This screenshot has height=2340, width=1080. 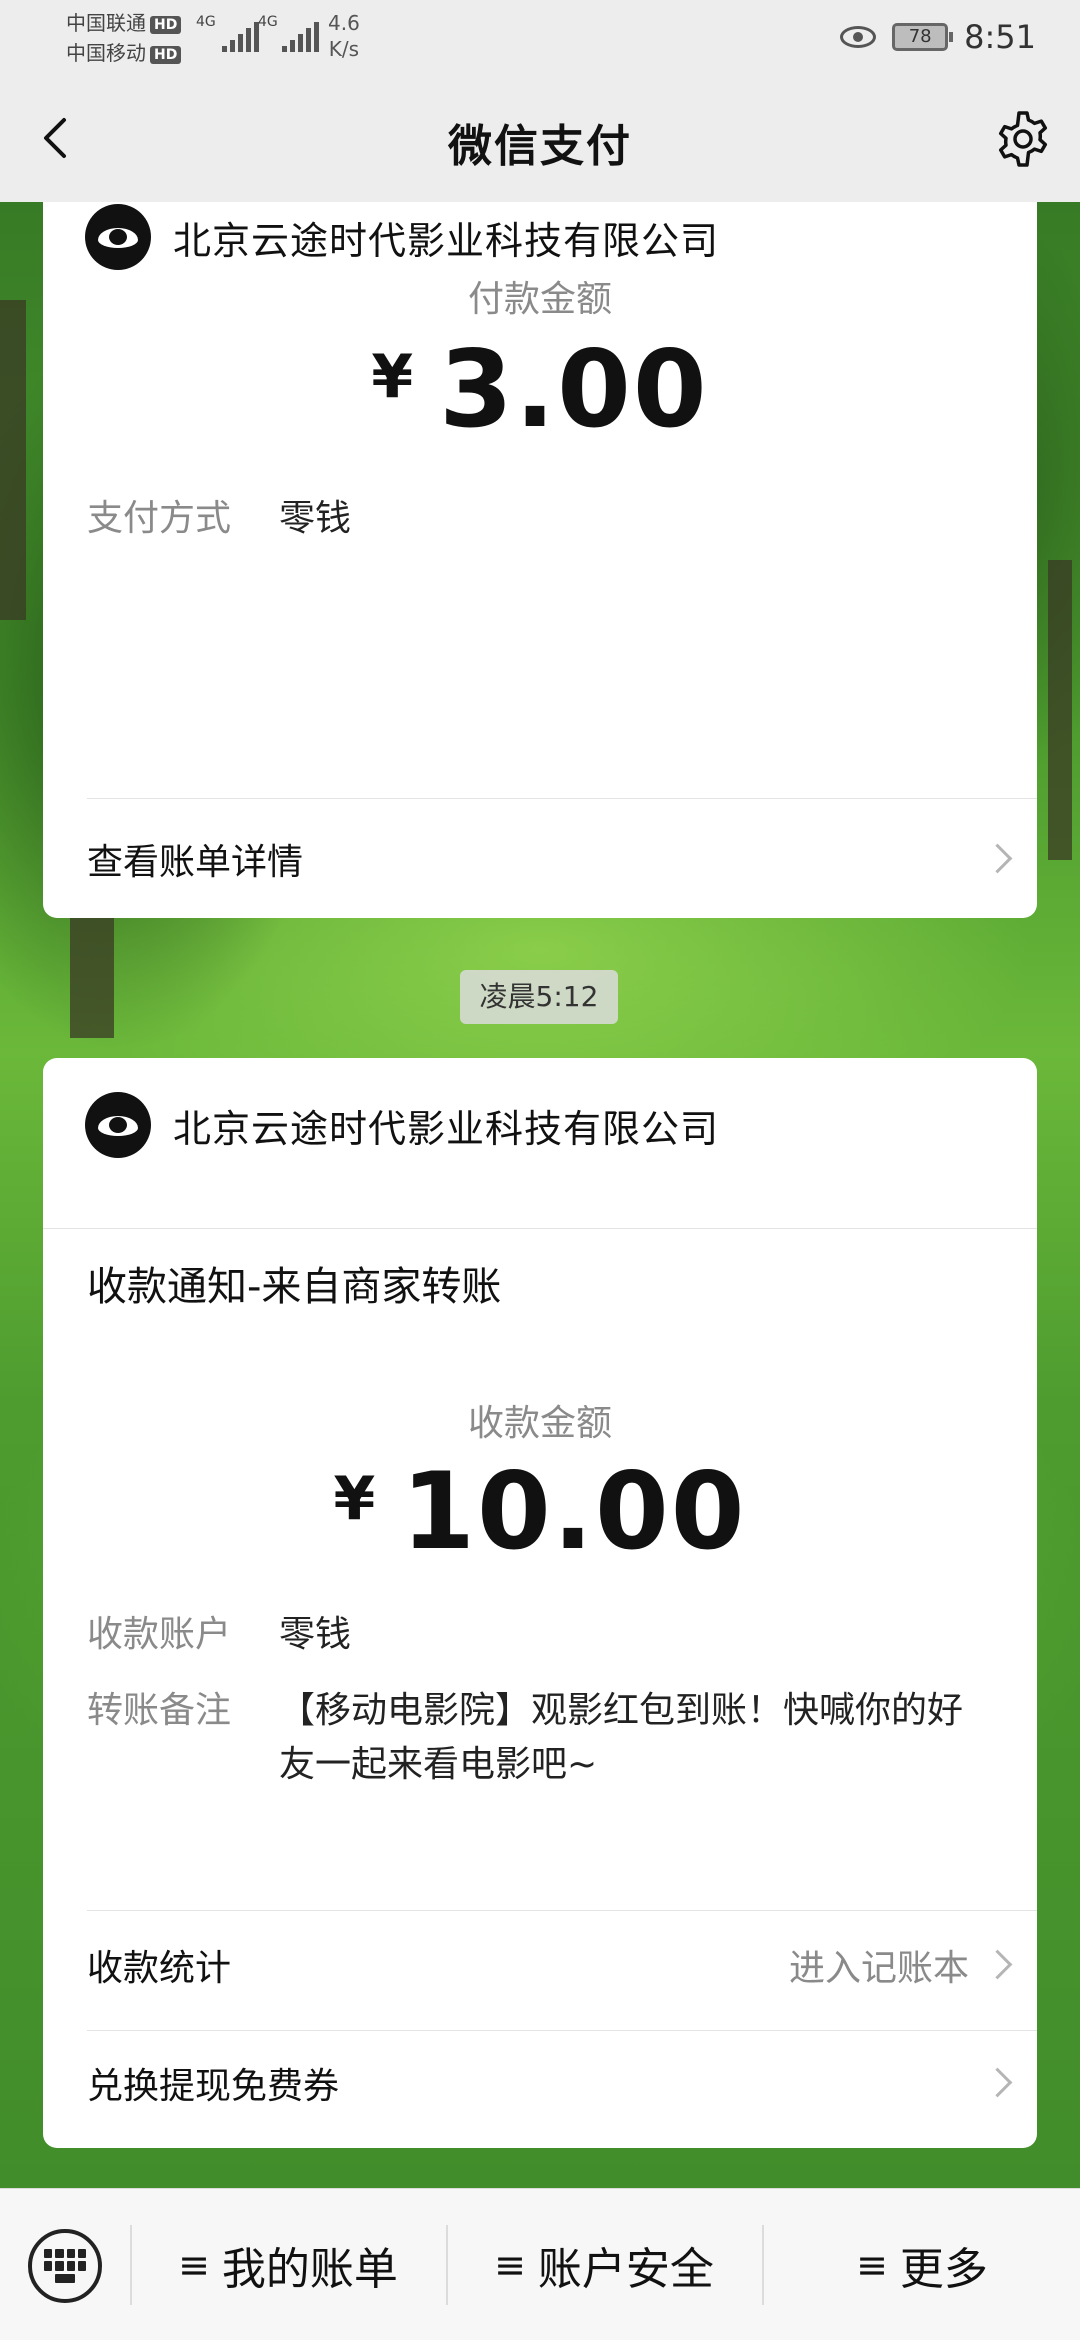 I want to click on battery-icon: 78, so click(x=923, y=37).